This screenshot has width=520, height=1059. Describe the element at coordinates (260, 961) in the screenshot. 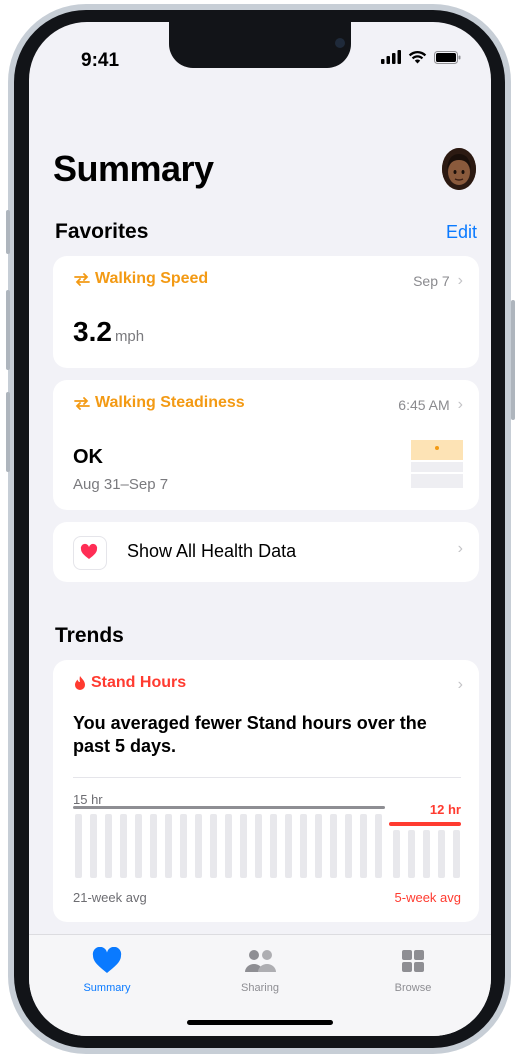

I see `sharing-people-icon` at that location.